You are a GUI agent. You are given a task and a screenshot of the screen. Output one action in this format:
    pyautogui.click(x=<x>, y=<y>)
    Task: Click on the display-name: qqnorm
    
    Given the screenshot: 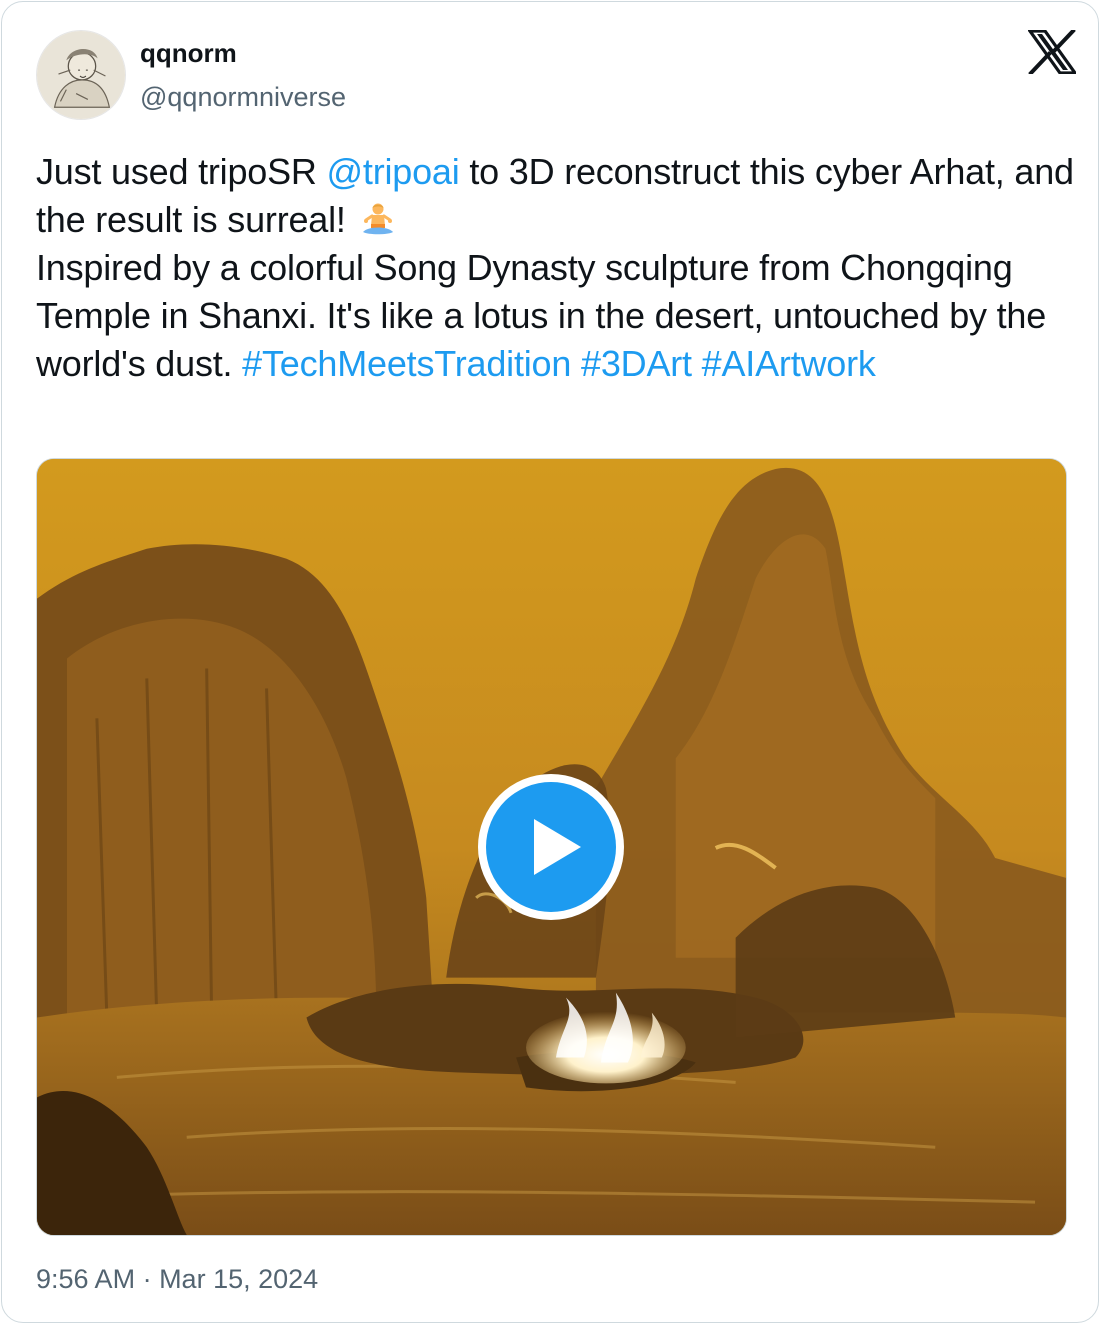 What is the action you would take?
    pyautogui.click(x=188, y=53)
    